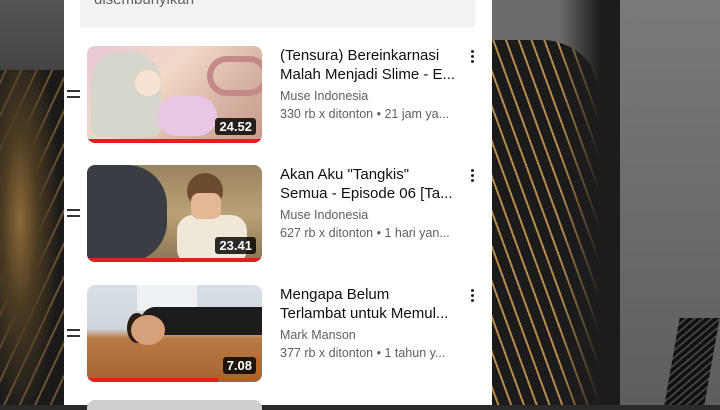 The width and height of the screenshot is (720, 410). I want to click on duration-badge: 23.41, so click(235, 245).